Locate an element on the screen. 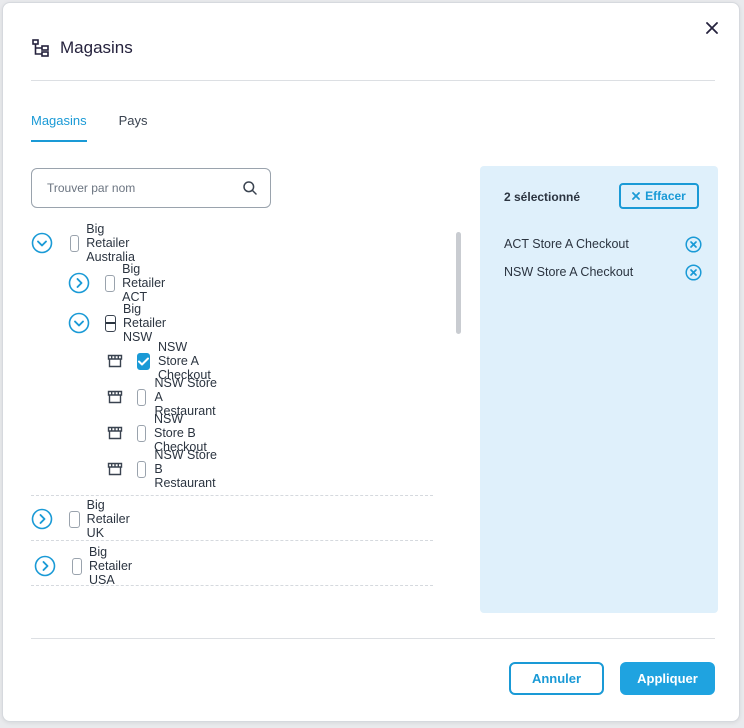 This screenshot has width=744, height=728. tree-scrollbar is located at coordinates (458, 283).